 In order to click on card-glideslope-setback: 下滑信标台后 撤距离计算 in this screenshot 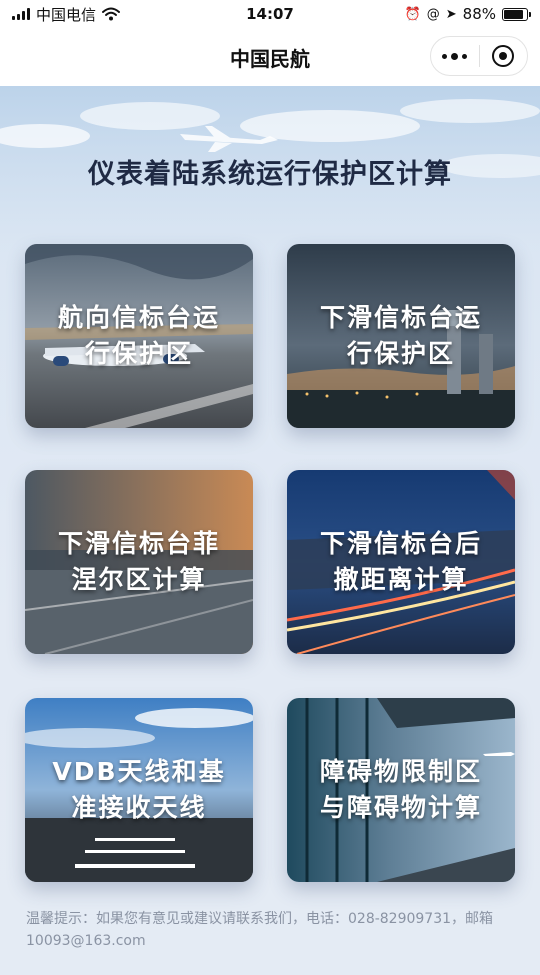, I will do `click(401, 562)`.